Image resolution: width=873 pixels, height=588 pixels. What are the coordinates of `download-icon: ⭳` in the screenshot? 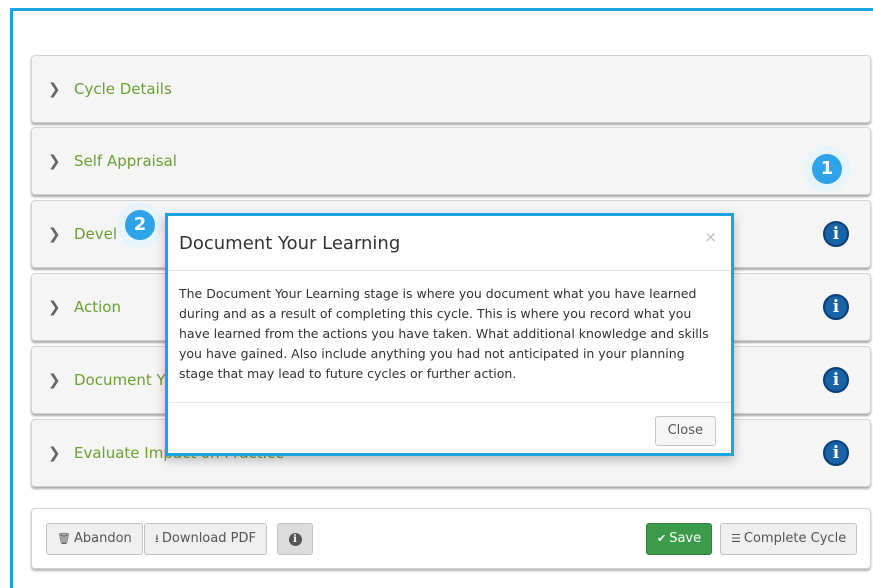 It's located at (157, 538).